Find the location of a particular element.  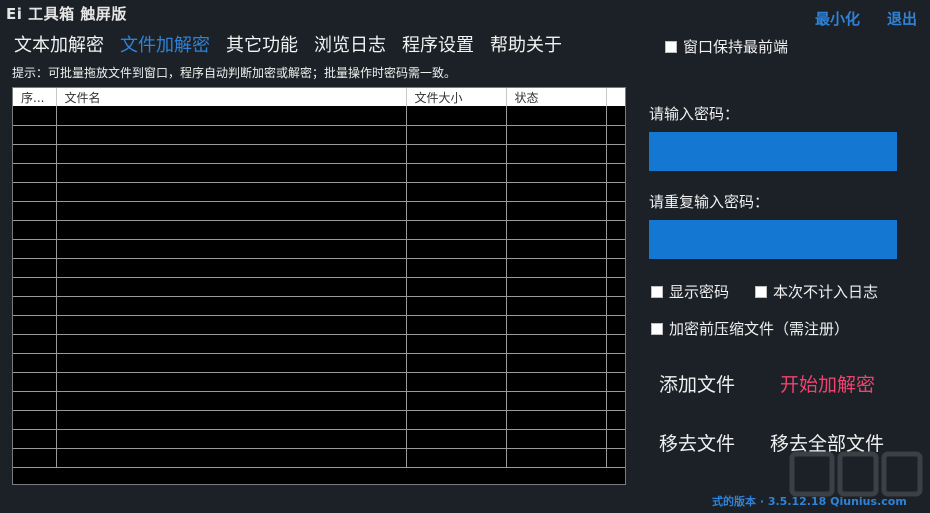

no-log-checkbox is located at coordinates (761, 291).